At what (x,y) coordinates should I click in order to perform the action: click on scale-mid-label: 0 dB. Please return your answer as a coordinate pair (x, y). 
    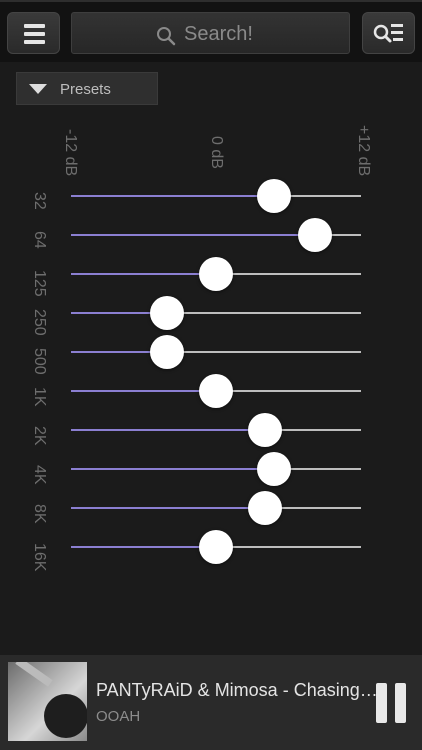
    Looking at the image, I should click on (216, 152).